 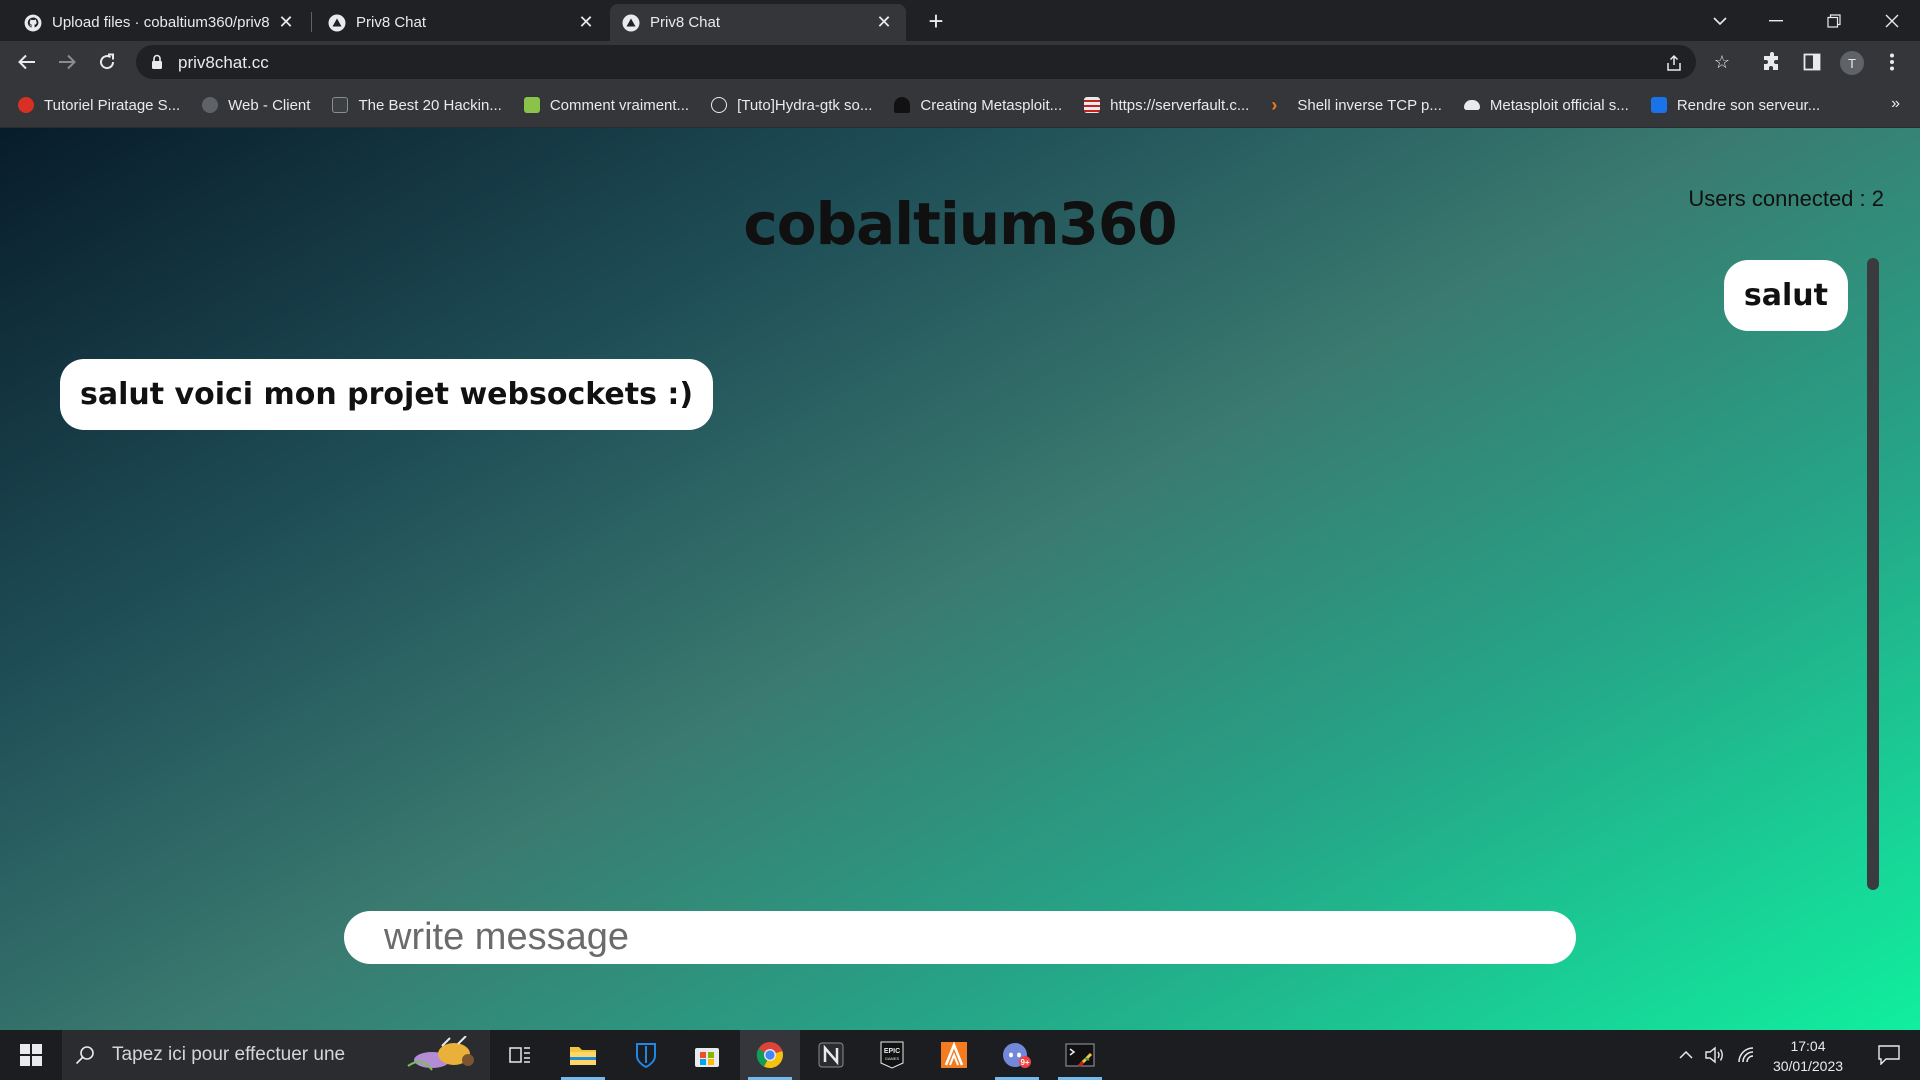 I want to click on tab-github-upload: Upload files · cobaltium360/priv8 ✕, so click(x=160, y=22).